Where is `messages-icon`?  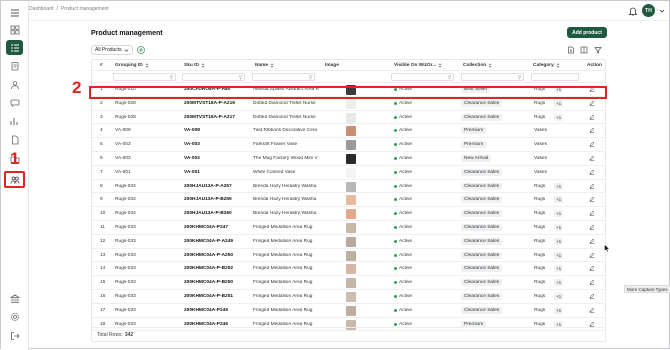
messages-icon is located at coordinates (14, 102).